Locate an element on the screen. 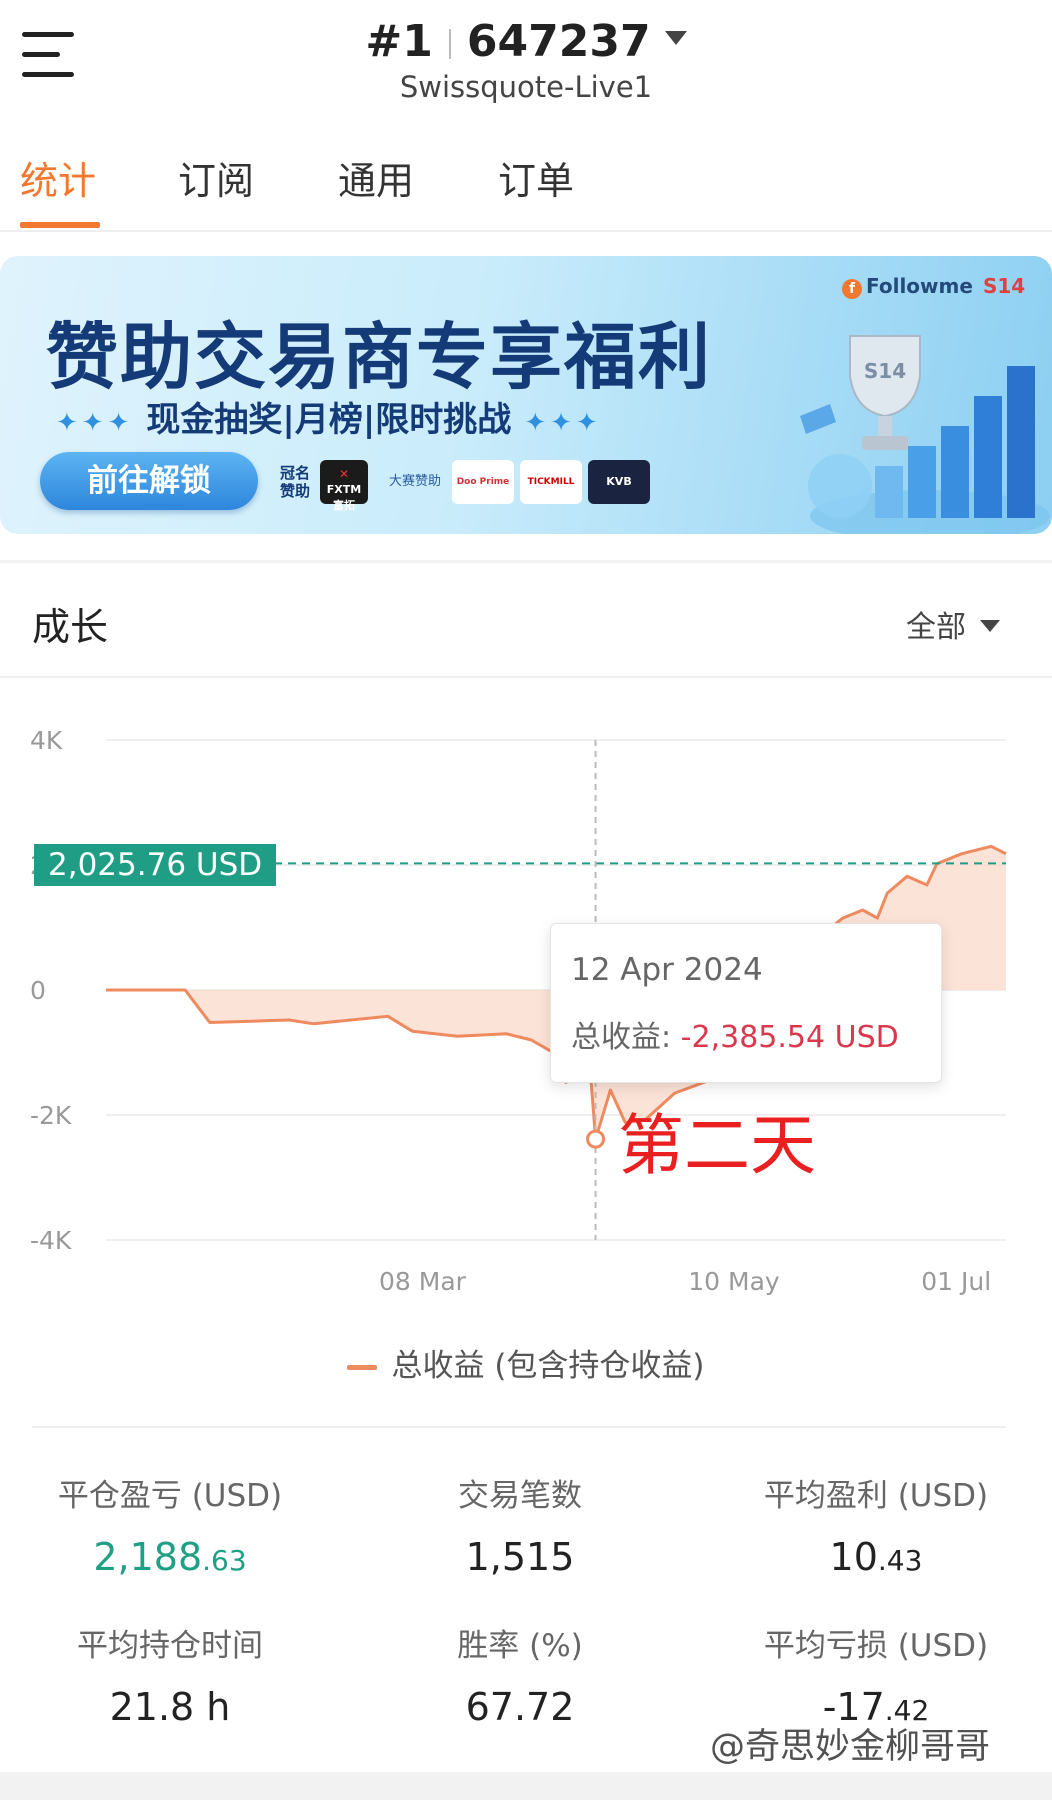  tickmill-logo: TICKMILL is located at coordinates (551, 482).